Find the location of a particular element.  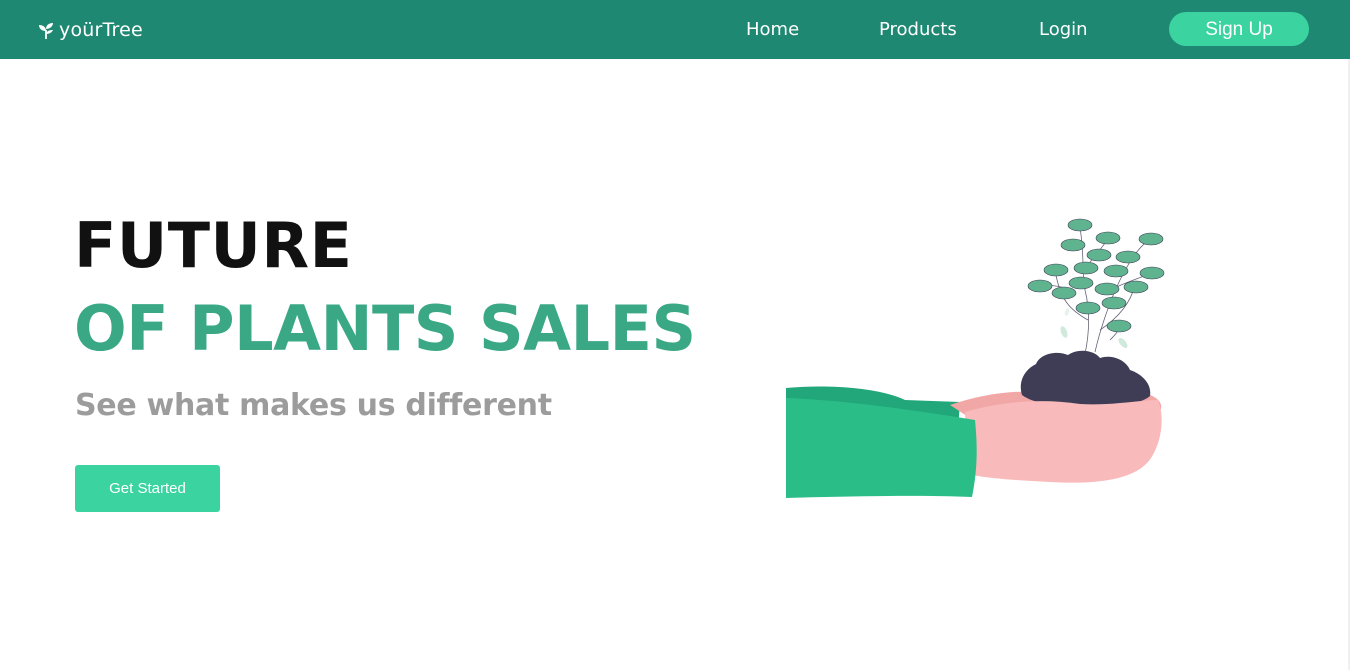

nav-login-link: Login is located at coordinates (1063, 30).